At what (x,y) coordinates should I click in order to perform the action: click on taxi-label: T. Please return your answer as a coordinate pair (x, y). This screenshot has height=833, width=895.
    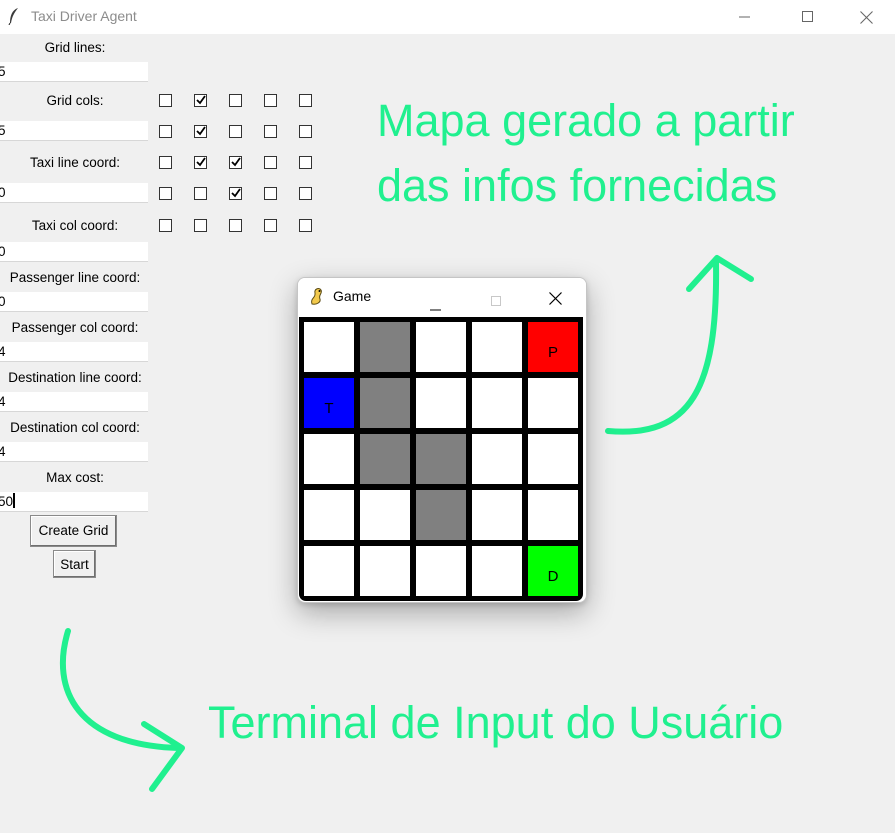
    Looking at the image, I should click on (329, 408).